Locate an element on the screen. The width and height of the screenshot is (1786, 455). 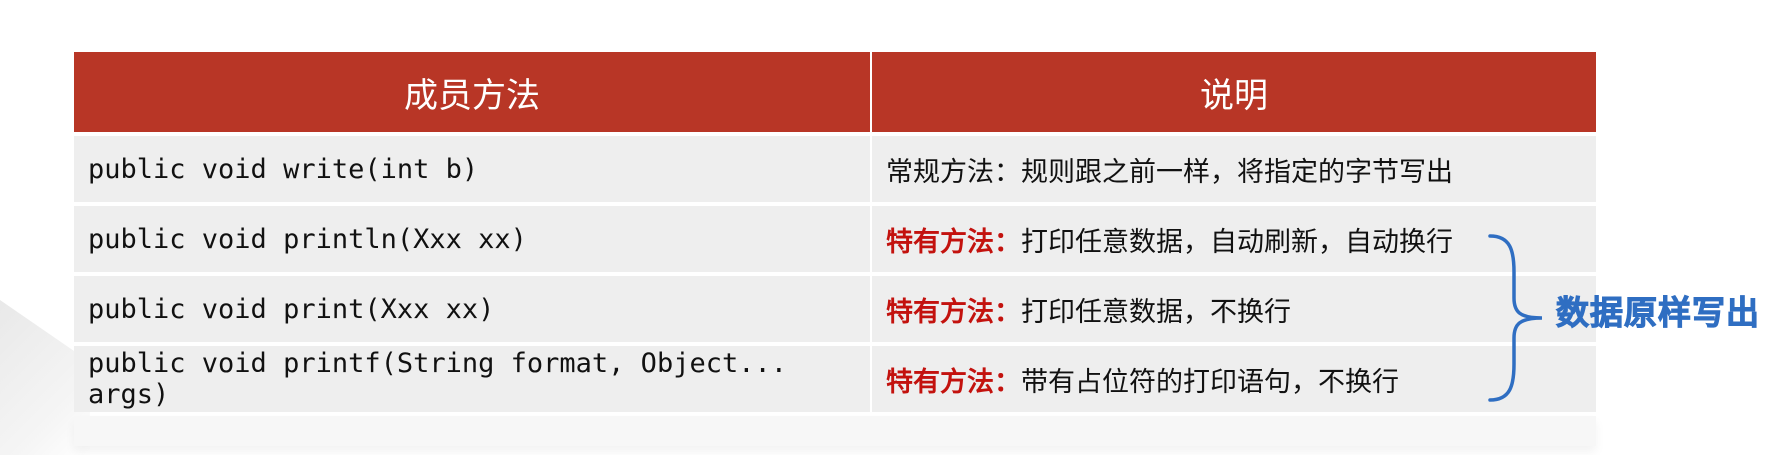
description-text: 带有占位符的打印语句，不换行 is located at coordinates (1210, 382).